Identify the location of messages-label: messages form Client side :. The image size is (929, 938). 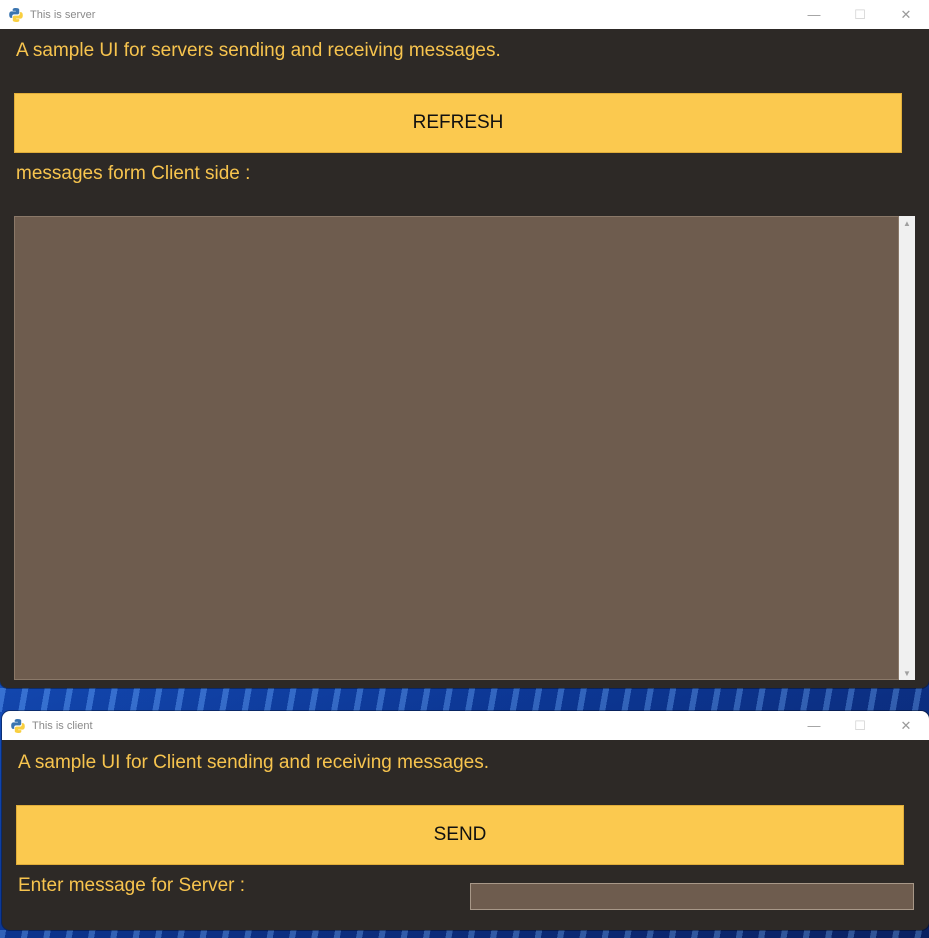
(133, 173).